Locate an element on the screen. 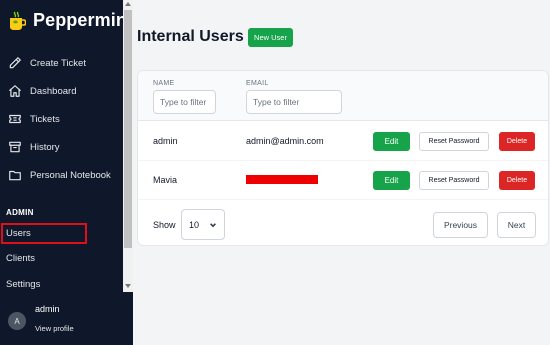 This screenshot has width=550, height=345. user-email-cell: admin@admin.com is located at coordinates (285, 141).